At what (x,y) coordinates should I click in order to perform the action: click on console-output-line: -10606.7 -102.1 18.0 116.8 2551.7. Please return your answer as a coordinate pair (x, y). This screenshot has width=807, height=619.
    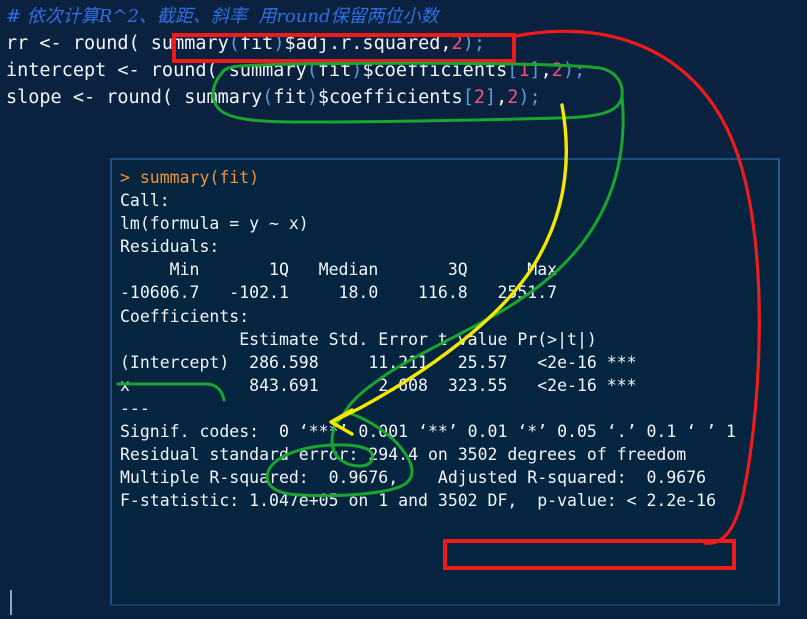
    Looking at the image, I should click on (339, 293).